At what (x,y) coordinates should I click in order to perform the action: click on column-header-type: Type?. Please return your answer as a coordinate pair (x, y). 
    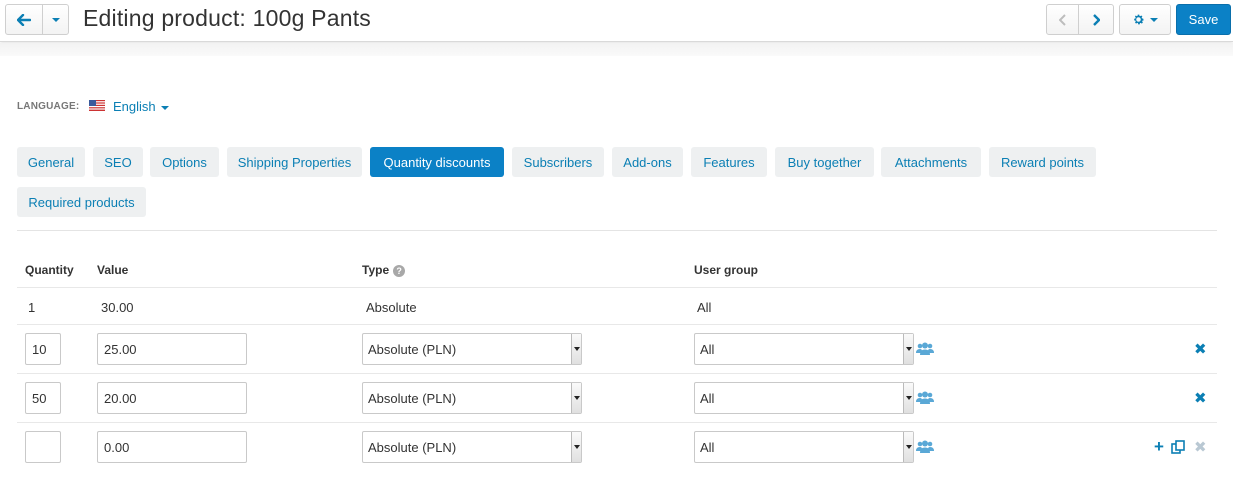
    Looking at the image, I should click on (384, 270).